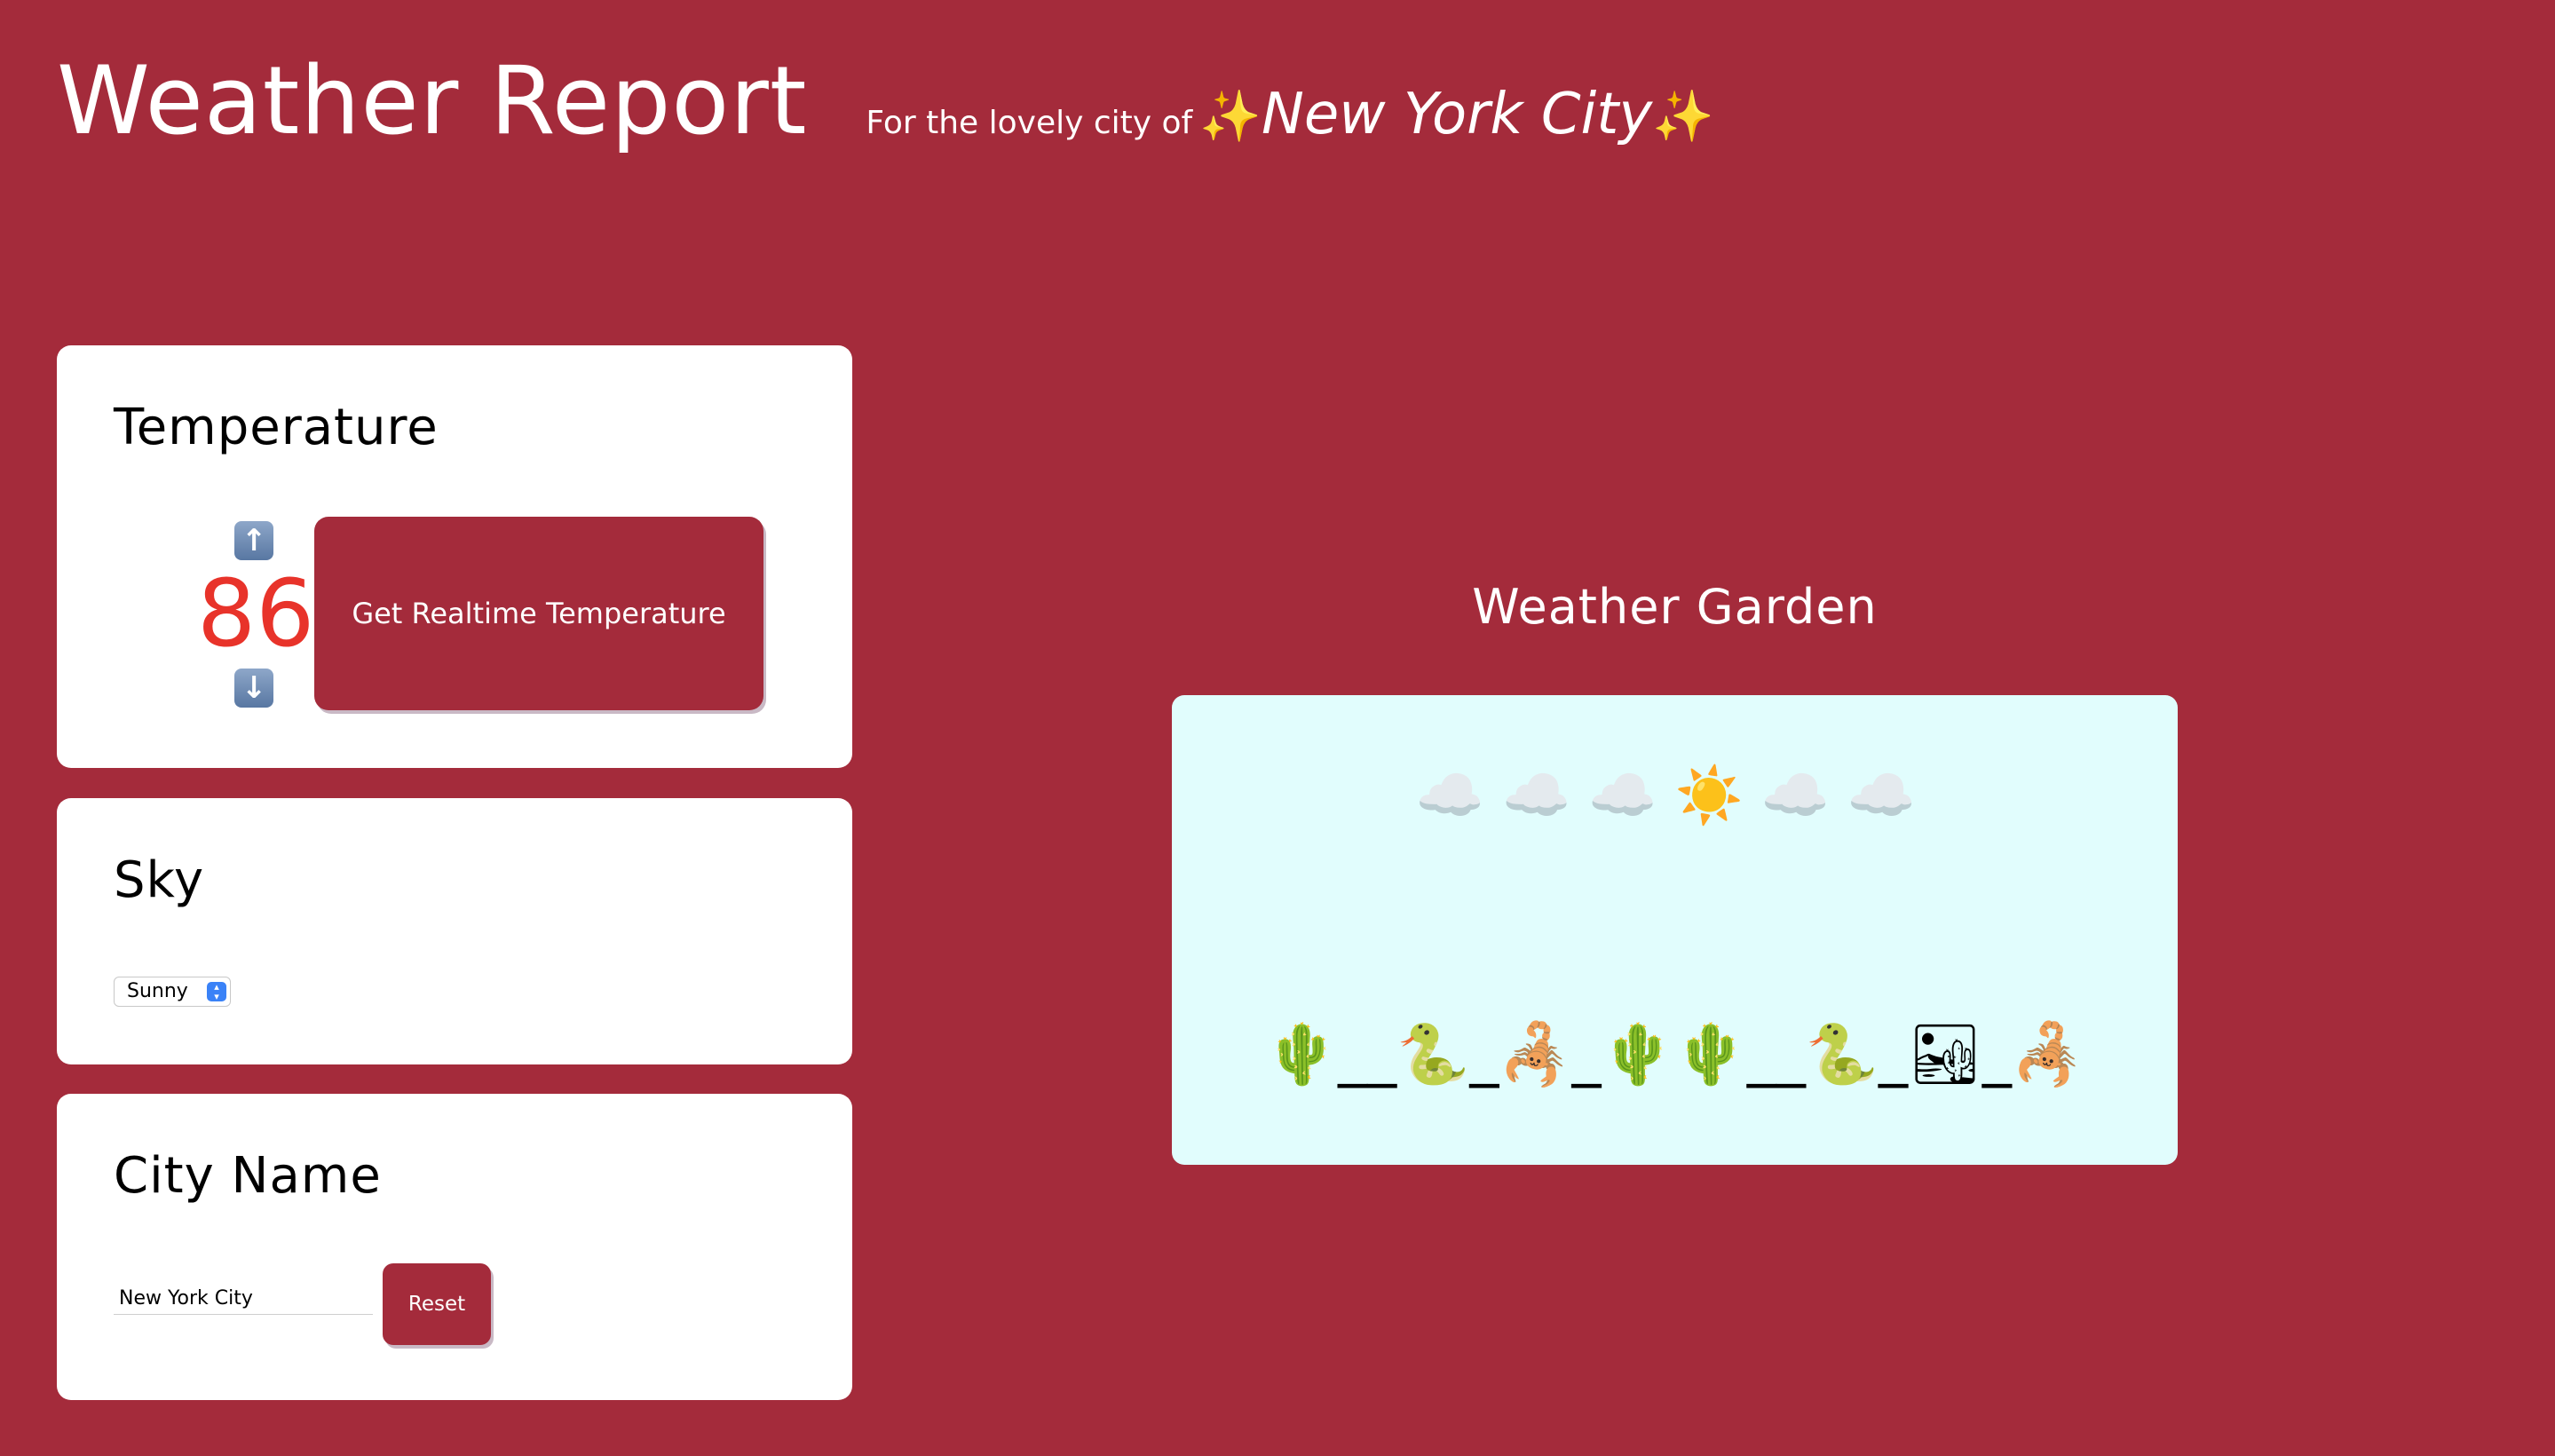 The image size is (2555, 1456). What do you see at coordinates (1674, 795) in the screenshot?
I see `garden-sky-emojis: ☁️☁️☁️☀️☁️☁️` at bounding box center [1674, 795].